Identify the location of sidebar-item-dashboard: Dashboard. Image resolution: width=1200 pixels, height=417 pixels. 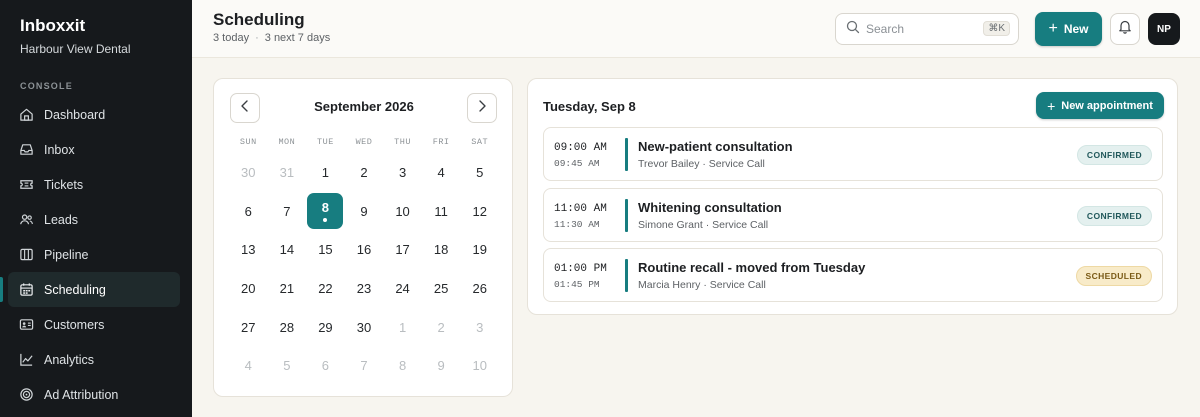
(96, 114).